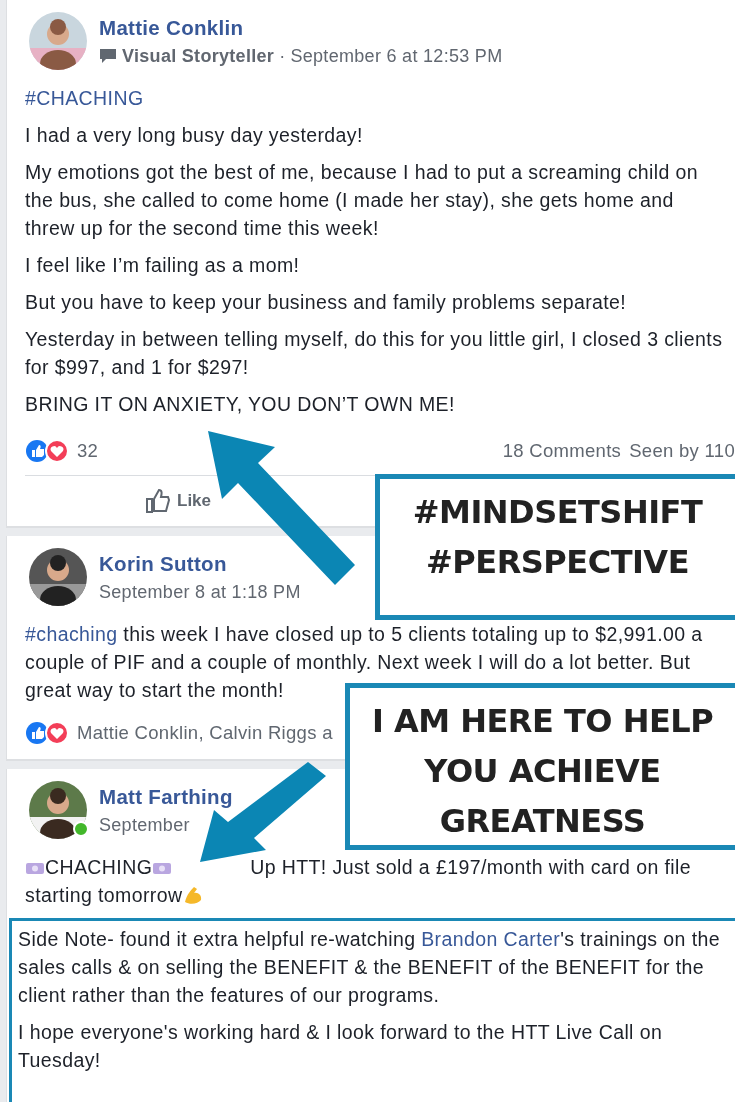  What do you see at coordinates (557, 512) in the screenshot?
I see `callout-text: #MINDSETSHIFT` at bounding box center [557, 512].